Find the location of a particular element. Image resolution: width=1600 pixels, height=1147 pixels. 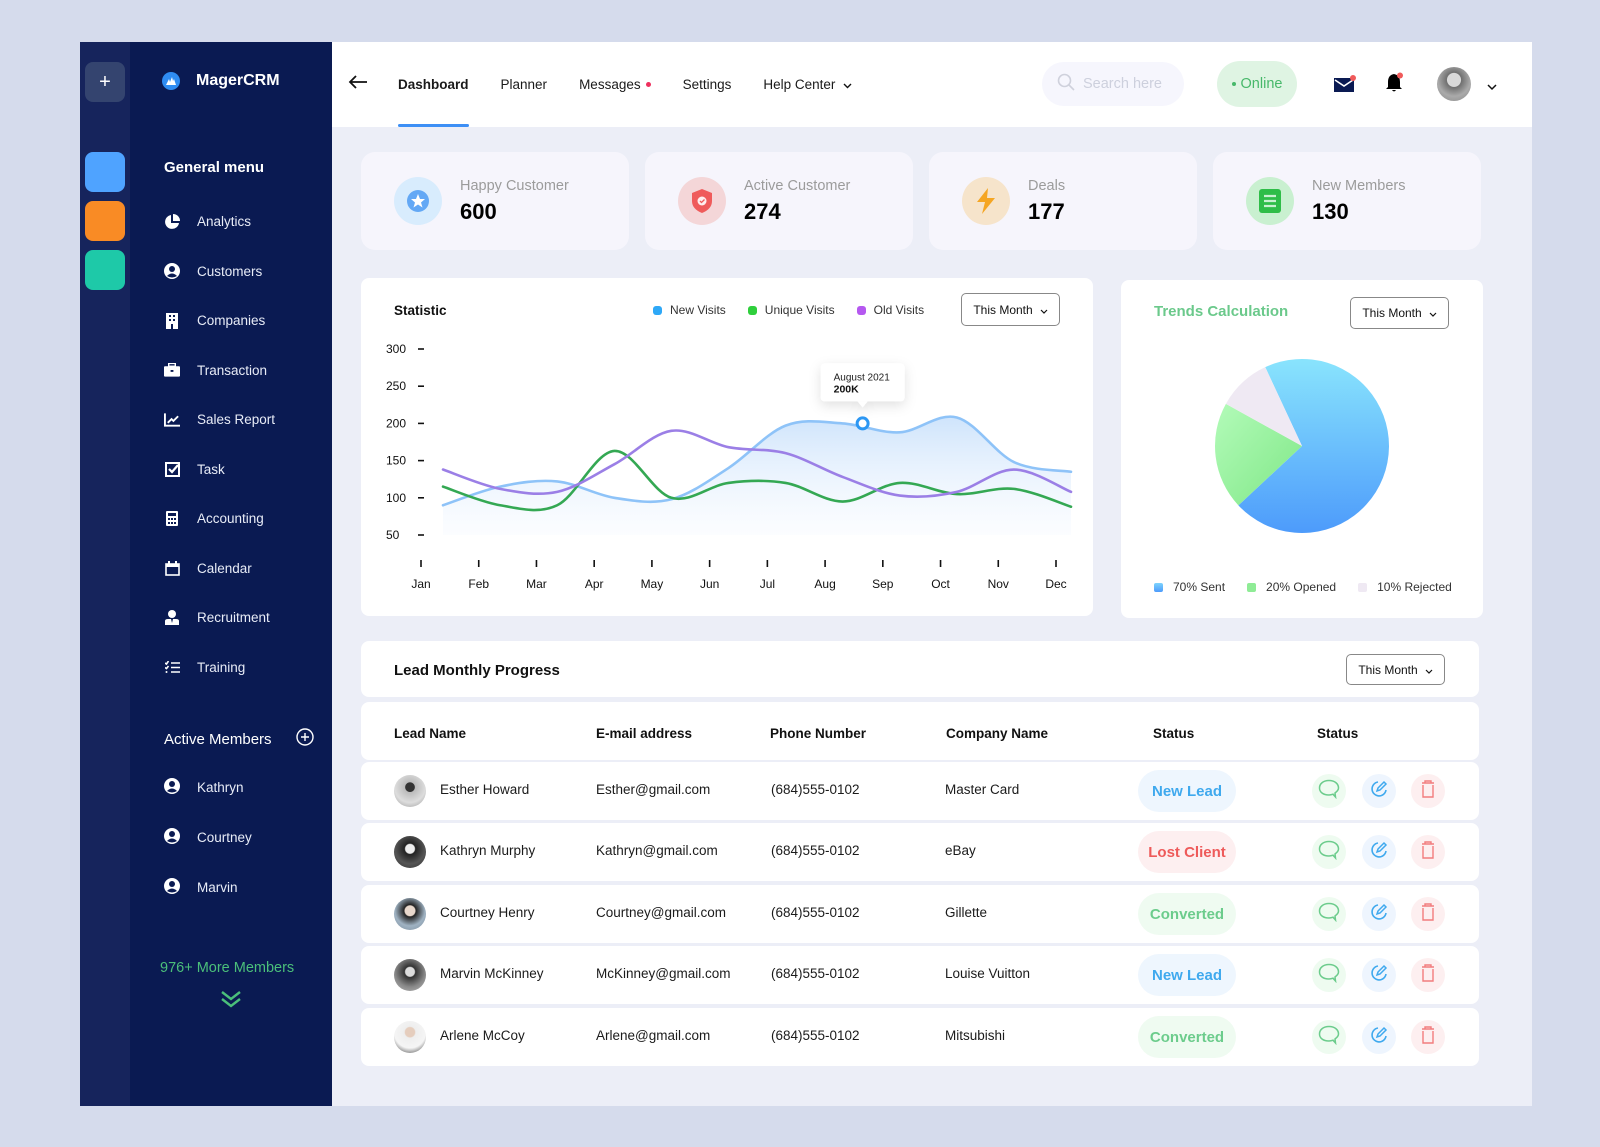

member-item: Marvin is located at coordinates (208, 887).